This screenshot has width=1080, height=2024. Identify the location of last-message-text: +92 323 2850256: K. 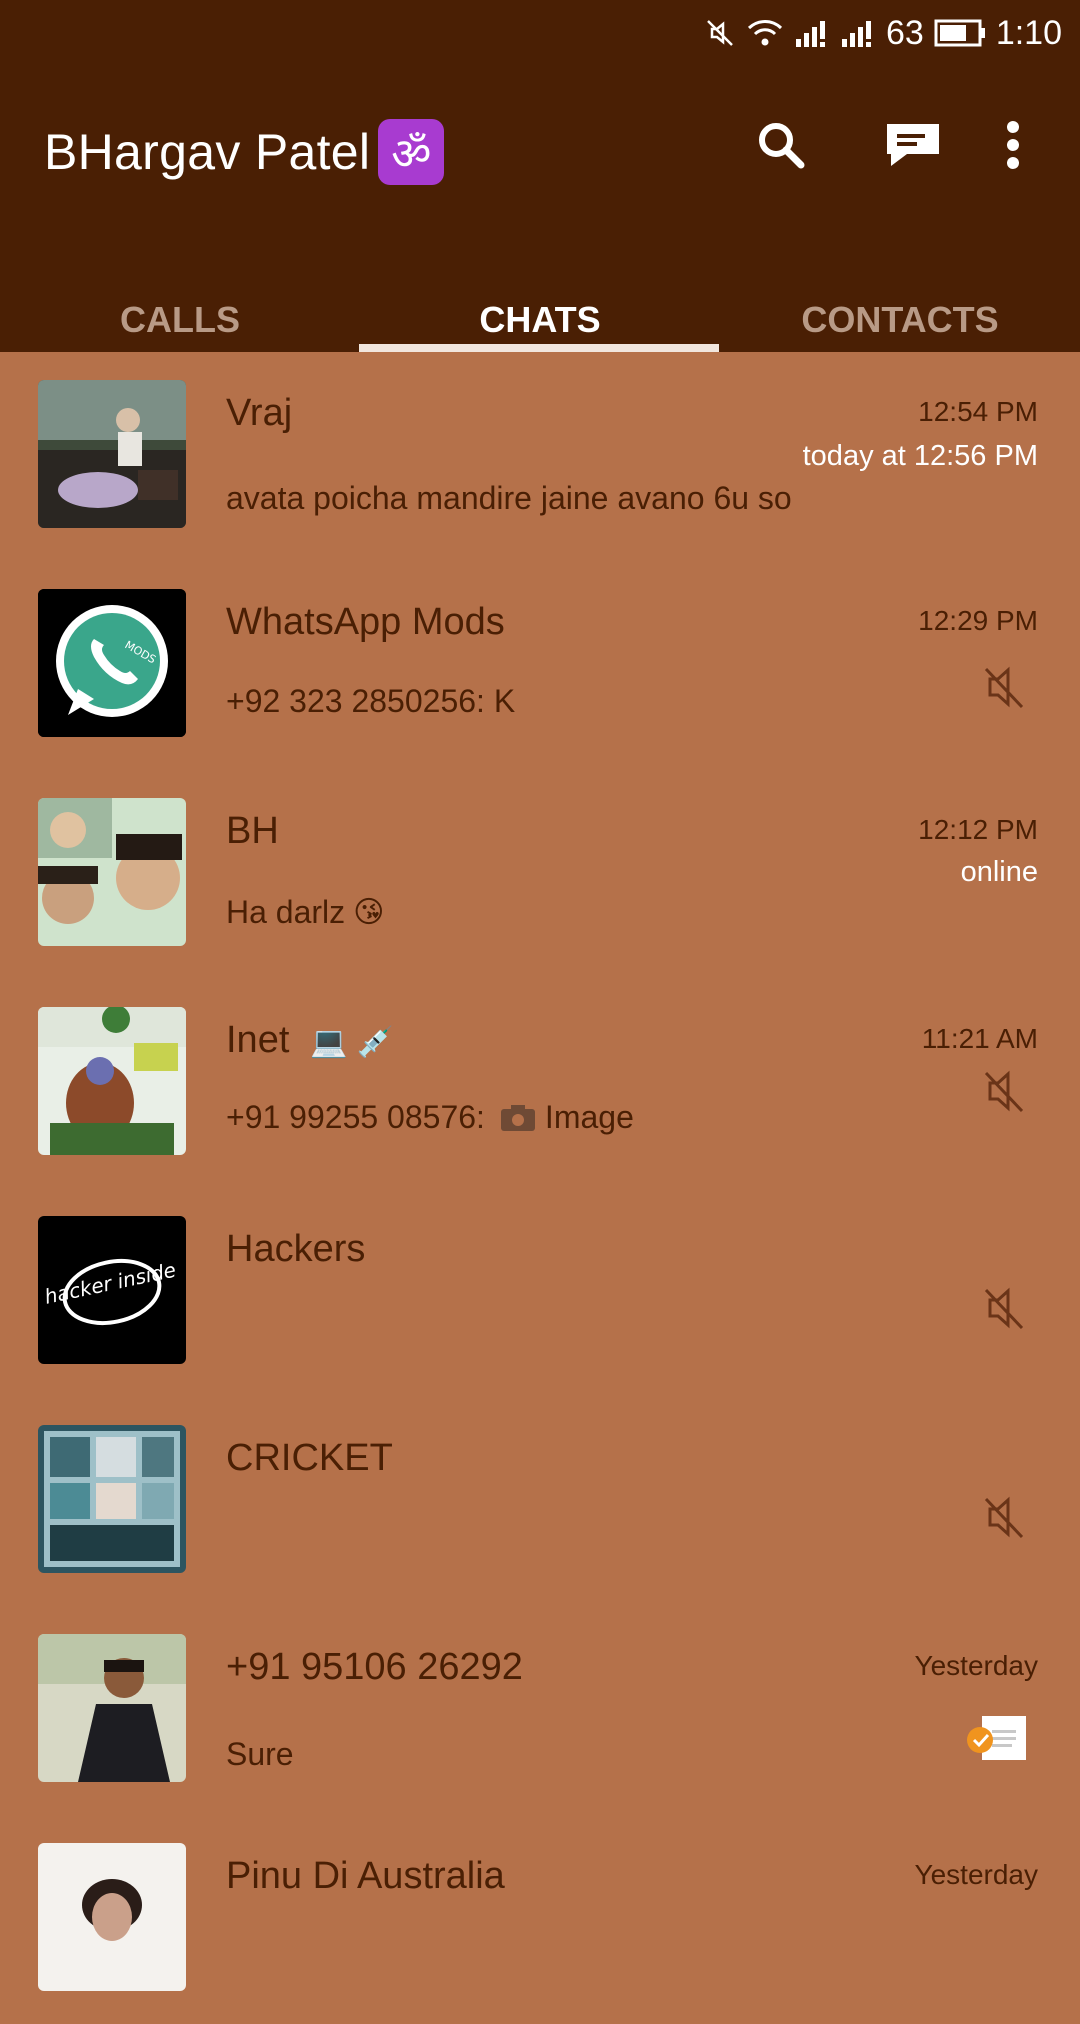
(371, 701).